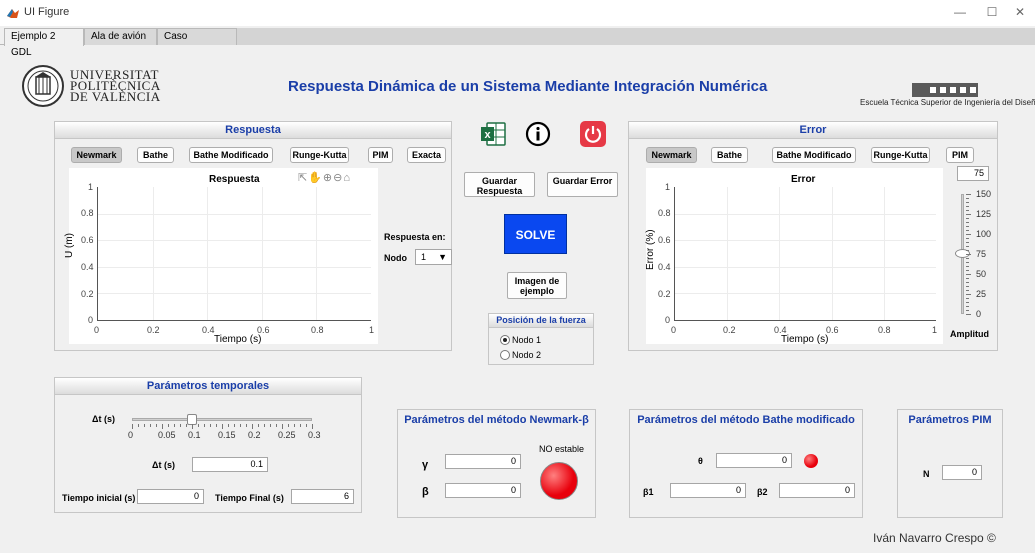 The image size is (1035, 553). What do you see at coordinates (322, 496) in the screenshot?
I see `tiempo-final-input: 6` at bounding box center [322, 496].